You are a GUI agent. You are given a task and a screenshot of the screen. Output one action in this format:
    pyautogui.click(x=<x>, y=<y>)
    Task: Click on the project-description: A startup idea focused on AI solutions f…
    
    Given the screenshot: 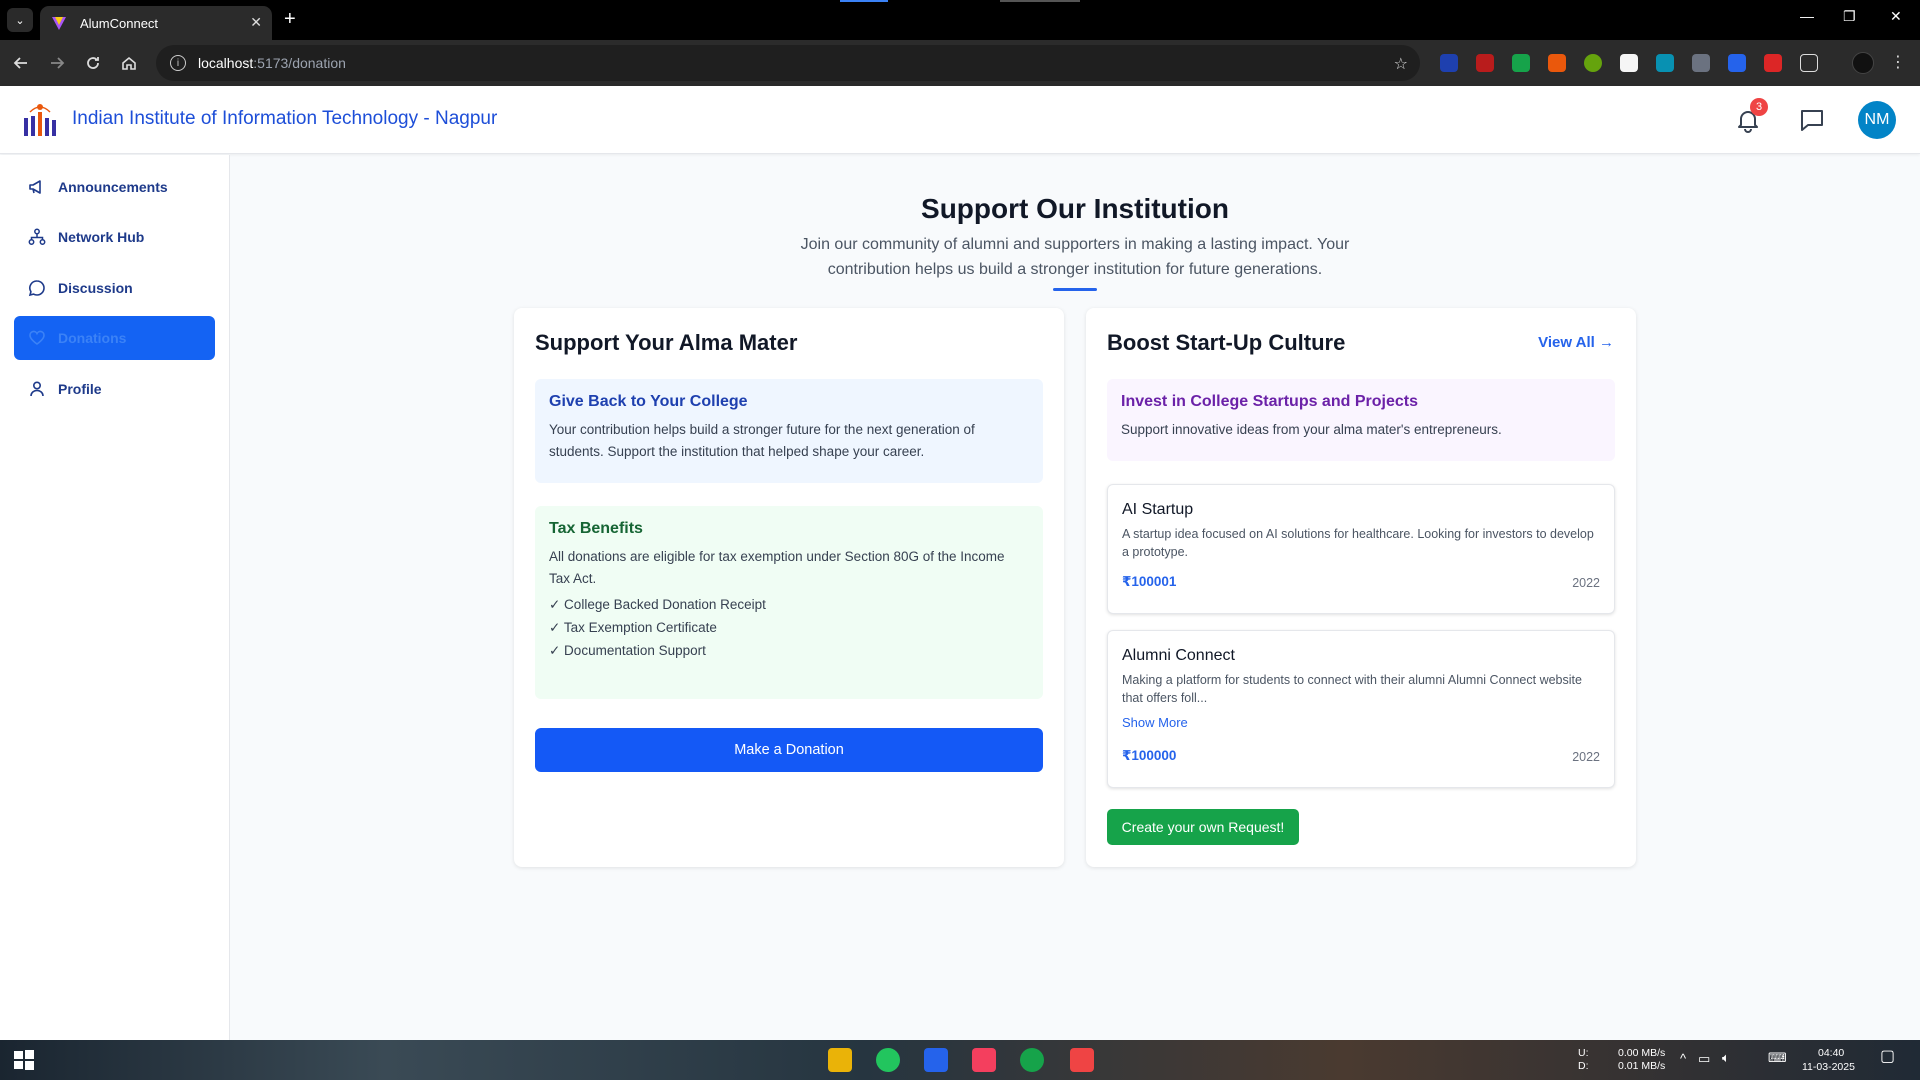 What is the action you would take?
    pyautogui.click(x=1358, y=543)
    